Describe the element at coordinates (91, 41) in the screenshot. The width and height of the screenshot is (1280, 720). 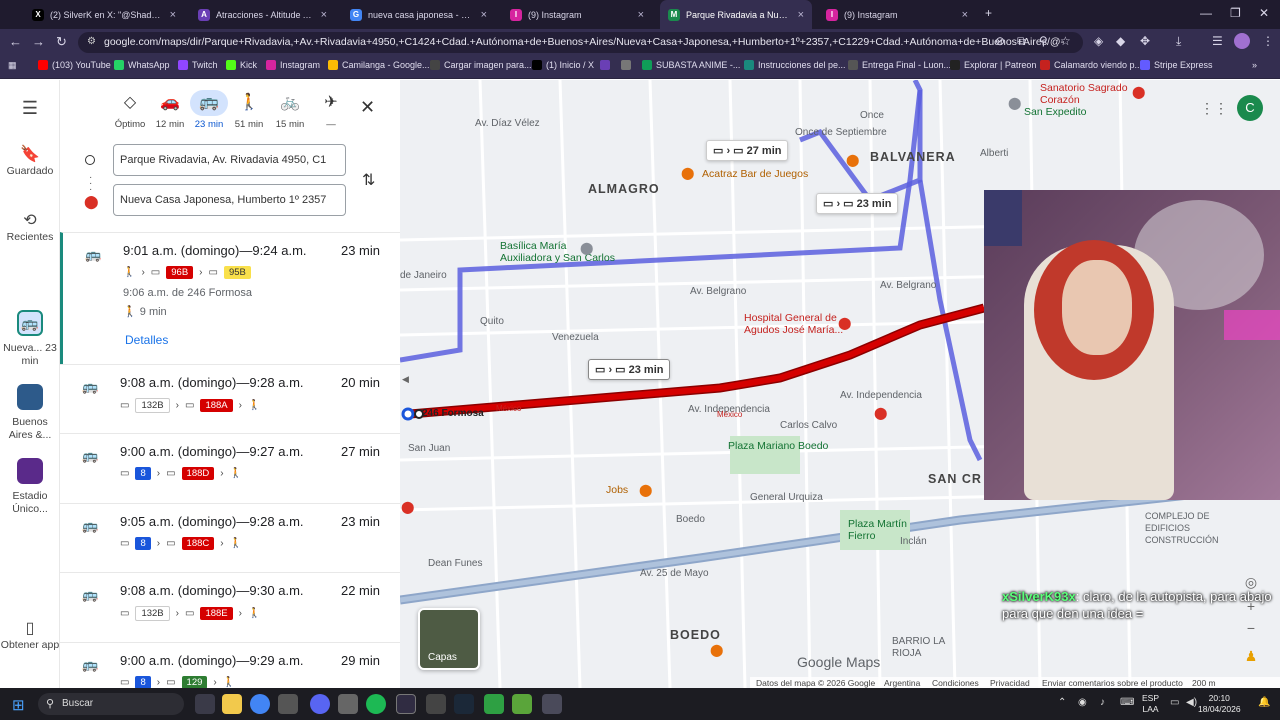
I see `site-info-icon: ⚙` at that location.